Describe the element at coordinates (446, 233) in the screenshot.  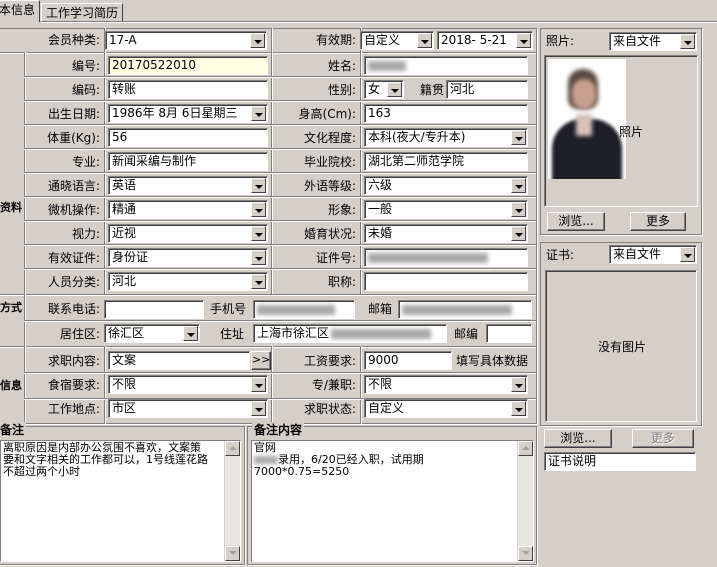
I see `marital-select: 未婚` at that location.